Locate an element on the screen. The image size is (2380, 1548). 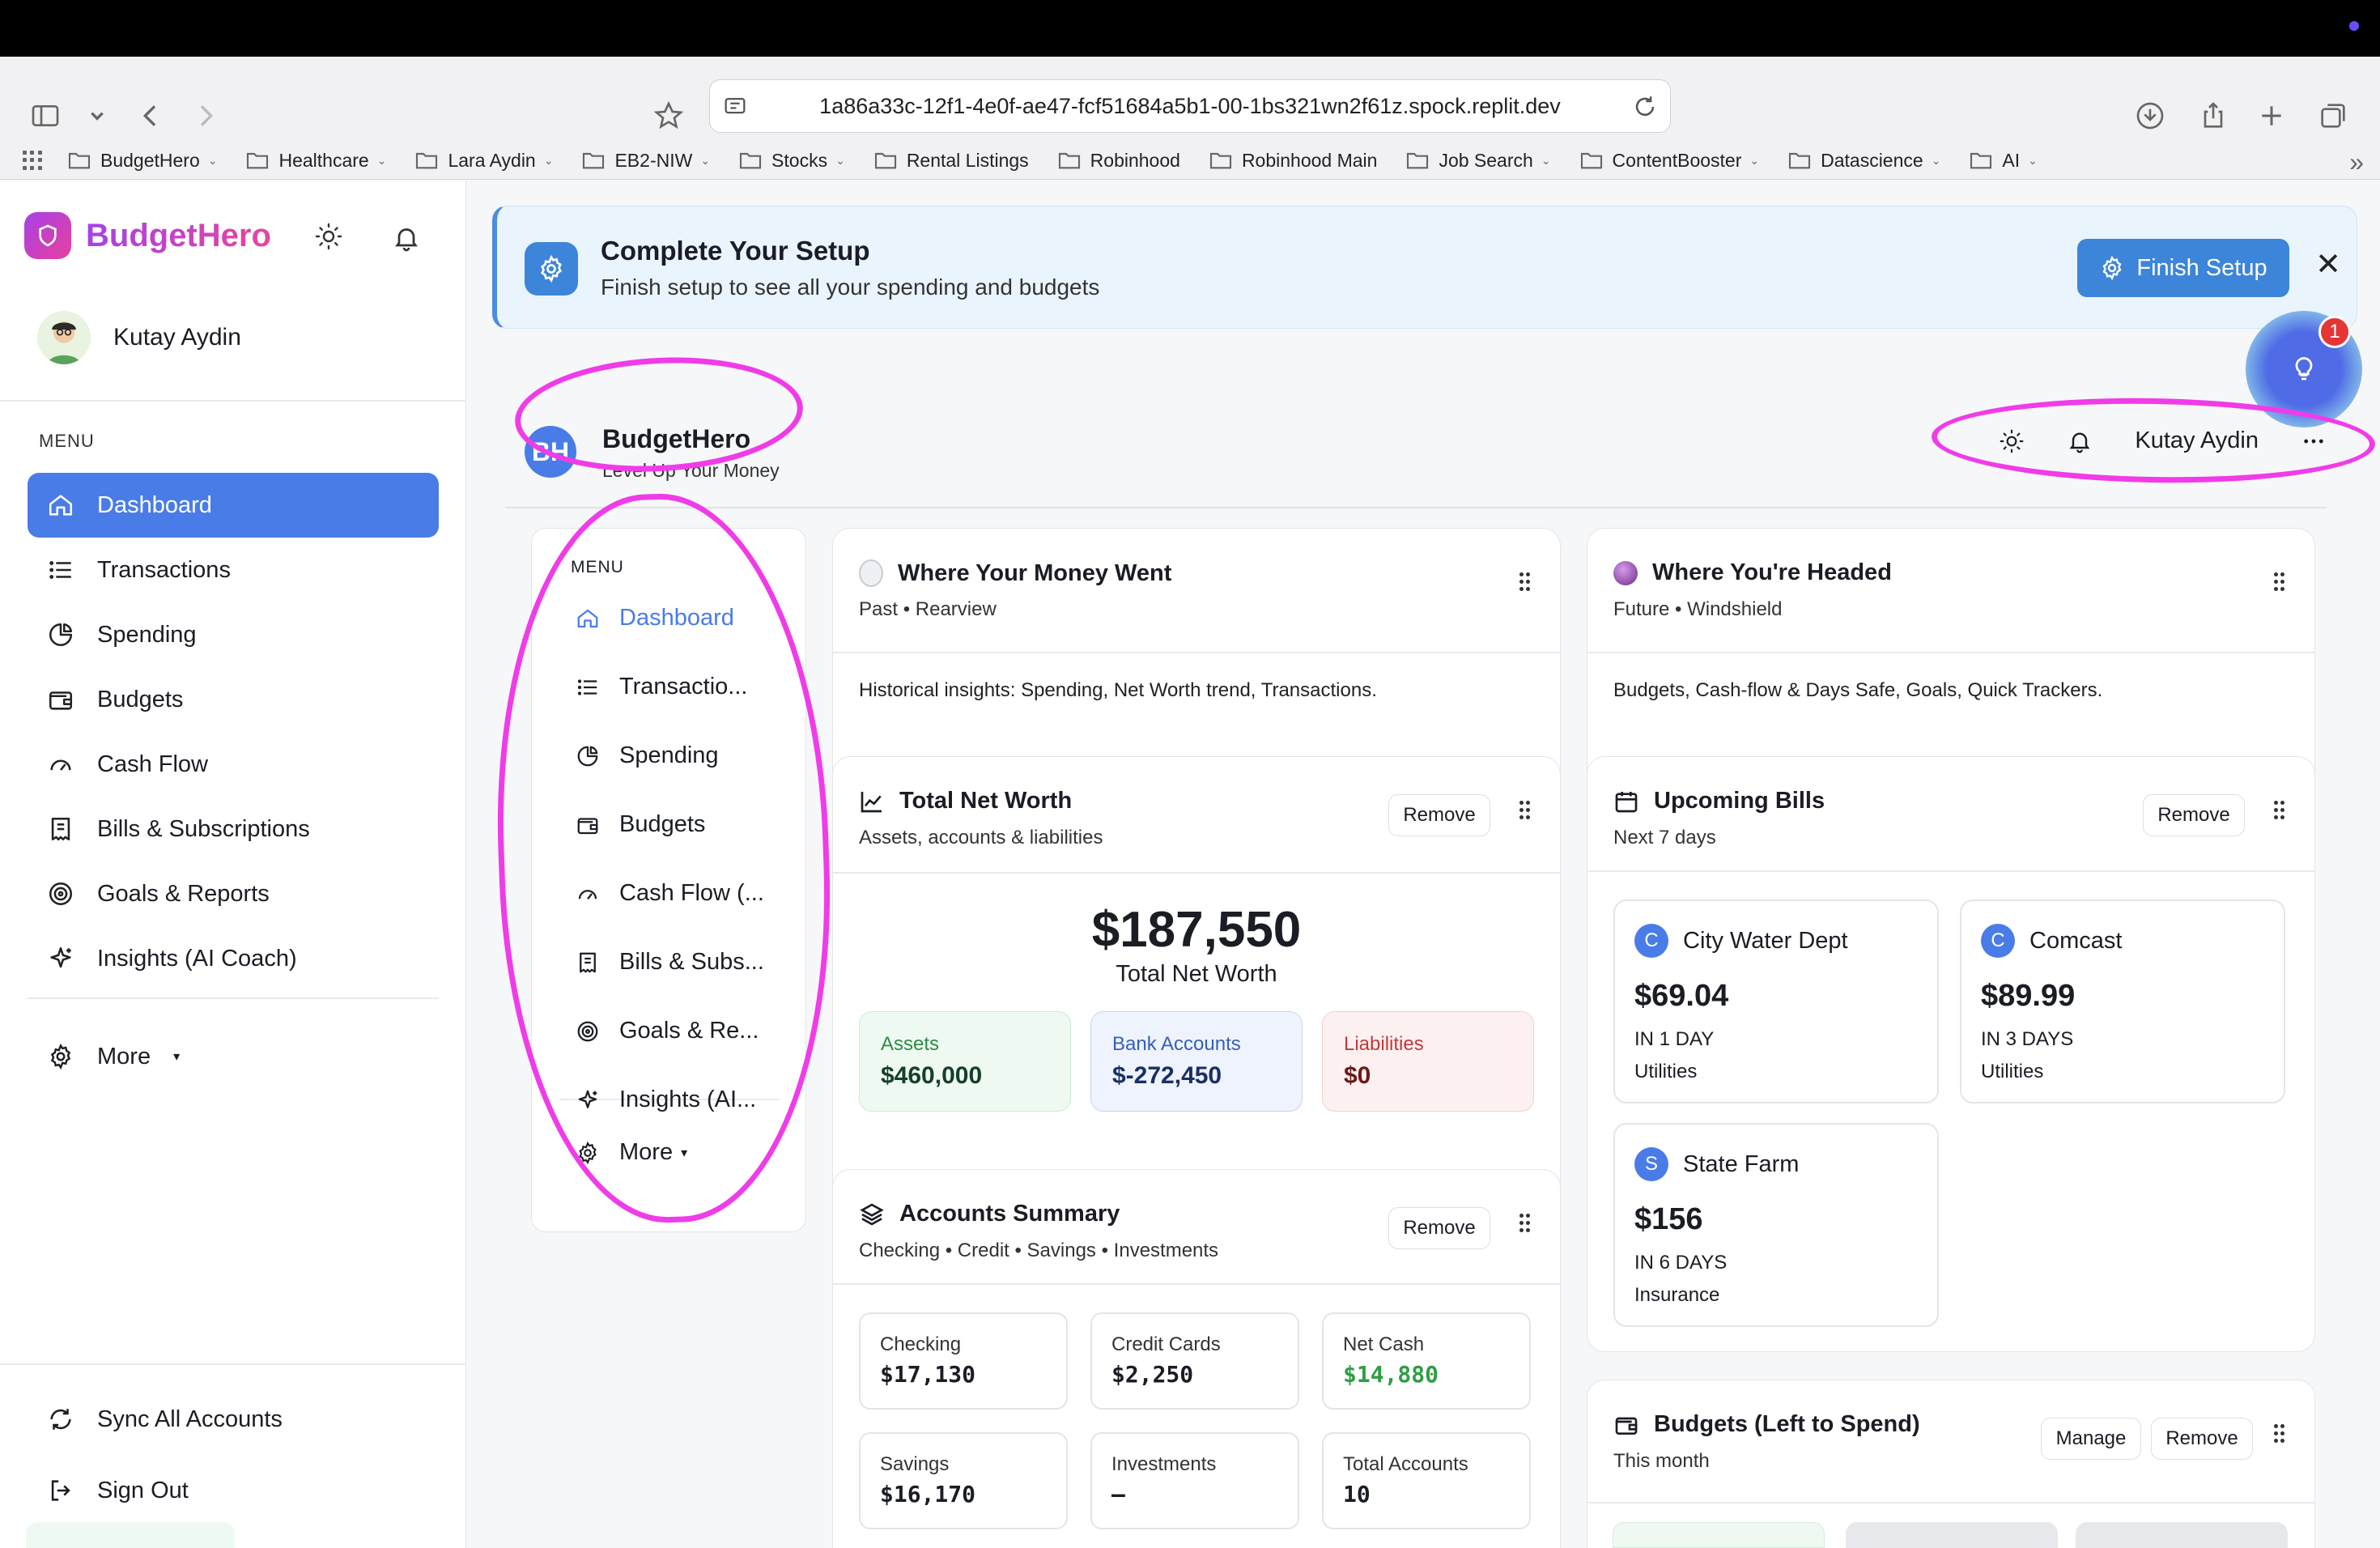
bookmark-item: AI ⌄ is located at coordinates (2003, 160).